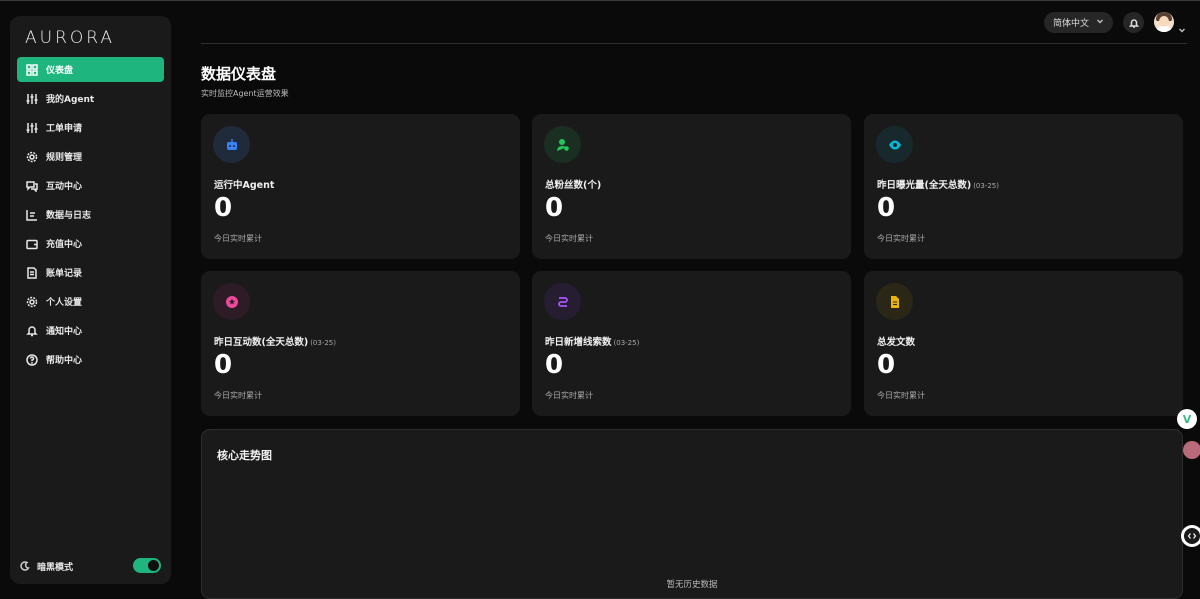 The width and height of the screenshot is (1200, 599). Describe the element at coordinates (90, 330) in the screenshot. I see `sidebar-item-notifications: 通知中心` at that location.